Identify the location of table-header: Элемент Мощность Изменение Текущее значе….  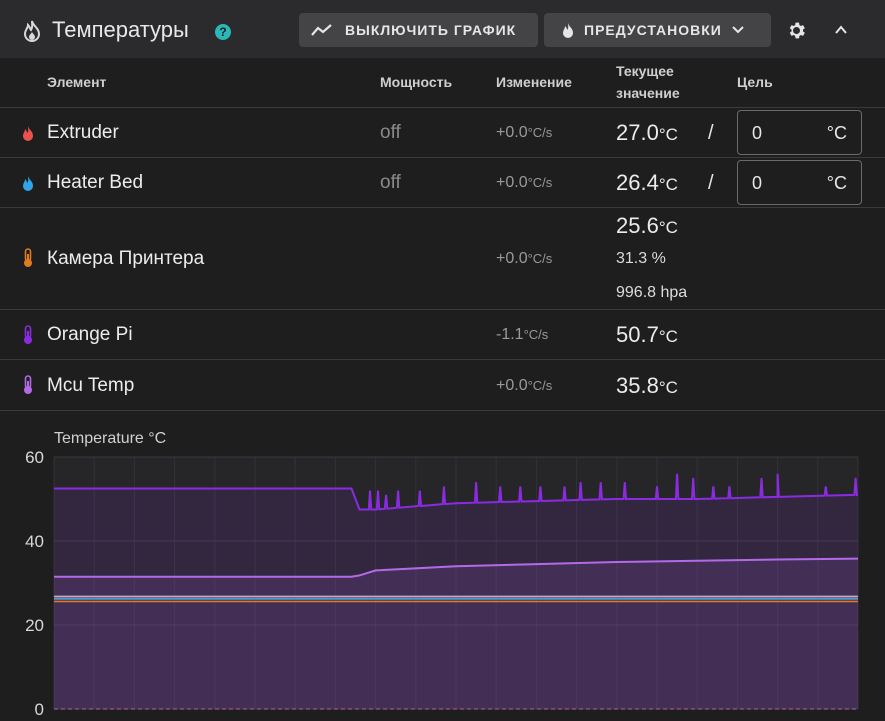
(442, 83).